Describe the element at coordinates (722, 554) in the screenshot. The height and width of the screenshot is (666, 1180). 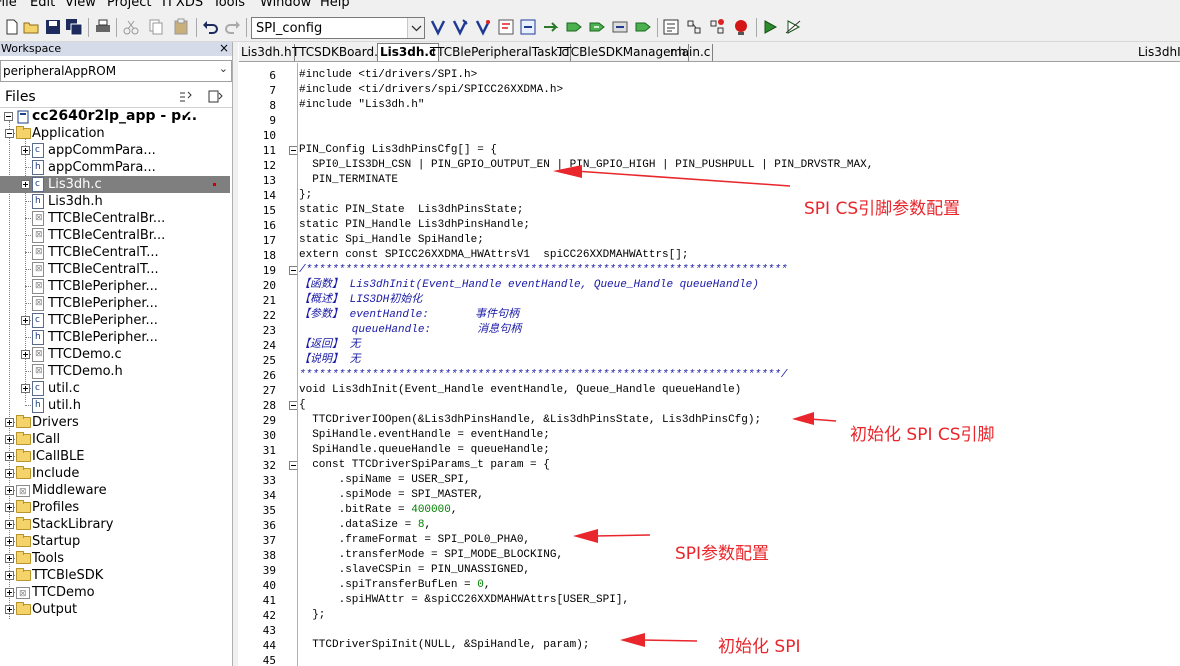
I see `annotation-spi-param-config: SPI参数配置` at that location.